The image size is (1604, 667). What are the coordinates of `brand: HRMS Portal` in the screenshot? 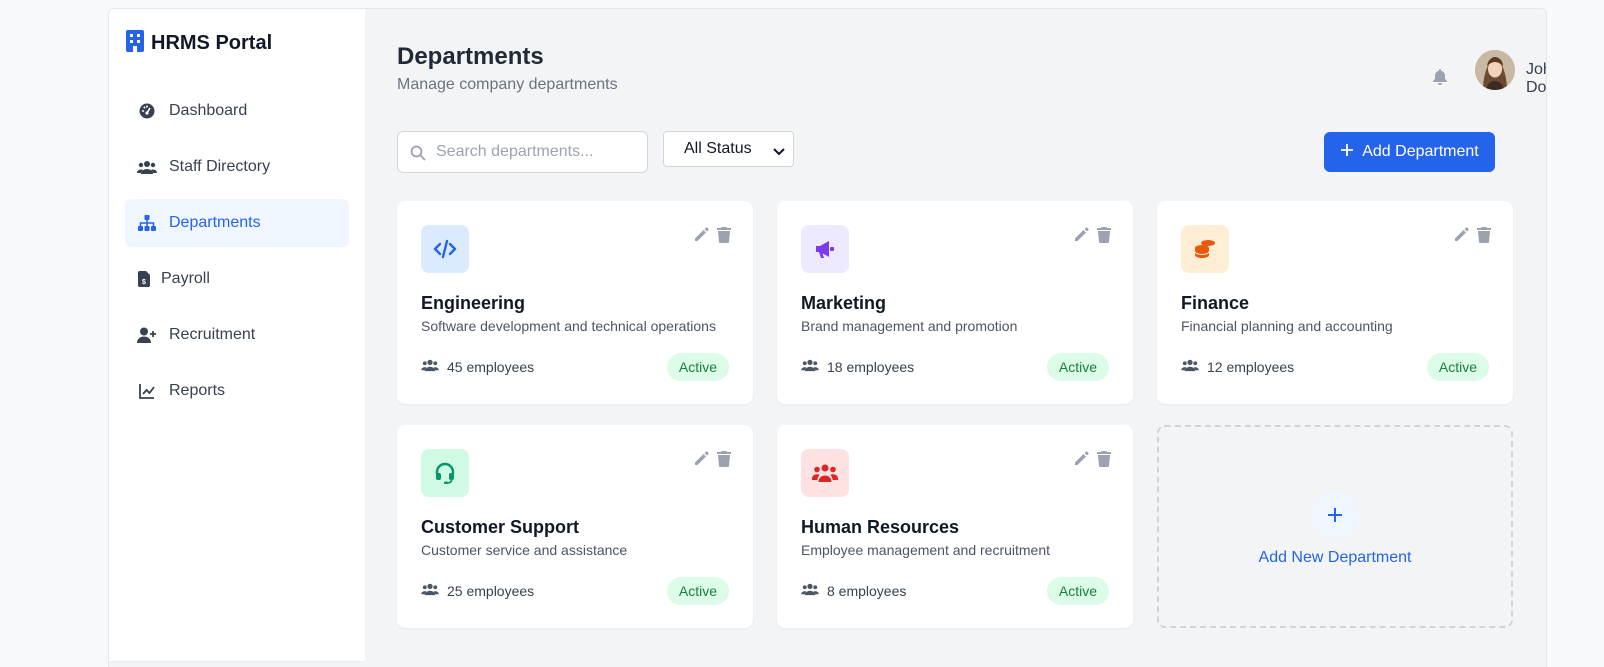 It's located at (198, 43).